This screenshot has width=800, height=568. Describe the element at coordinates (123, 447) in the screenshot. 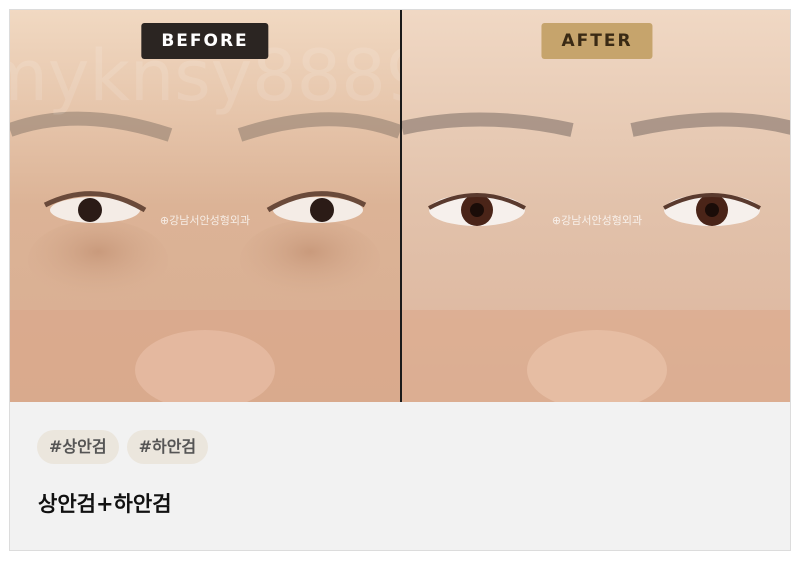

I see `tag-list: #상안검 #하안검` at that location.